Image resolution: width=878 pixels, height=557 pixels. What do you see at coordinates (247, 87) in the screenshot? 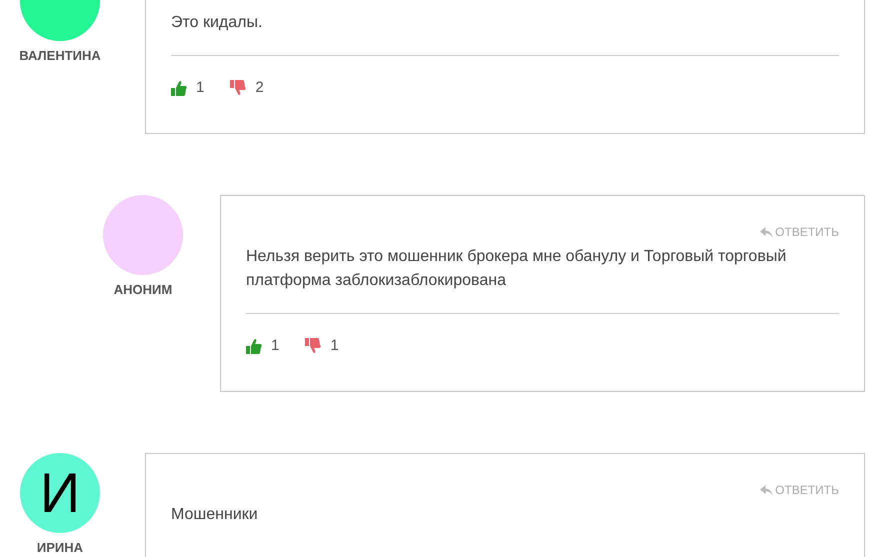
I see `dislike-button: 2` at bounding box center [247, 87].